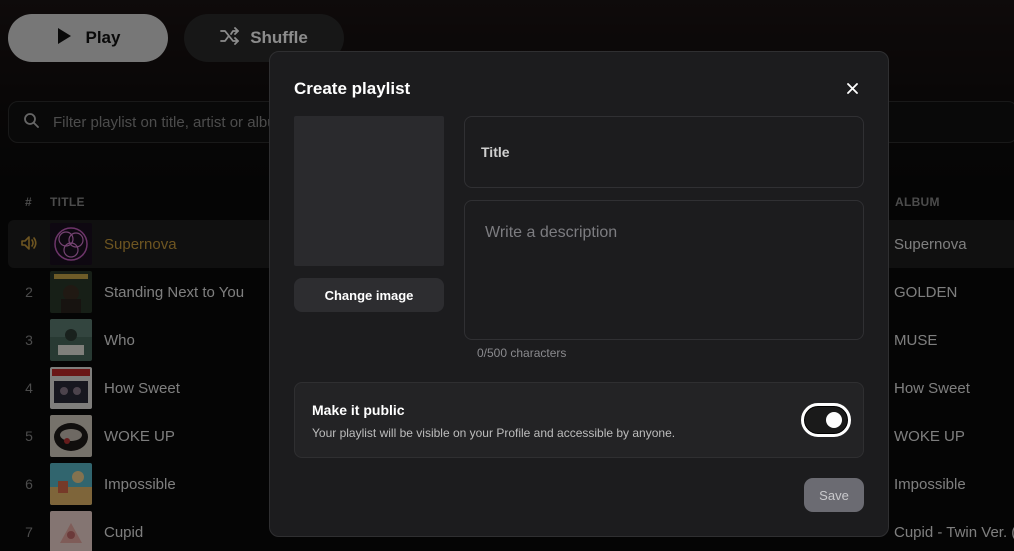 The width and height of the screenshot is (1014, 551). I want to click on dialog-title: Create playlist, so click(352, 88).